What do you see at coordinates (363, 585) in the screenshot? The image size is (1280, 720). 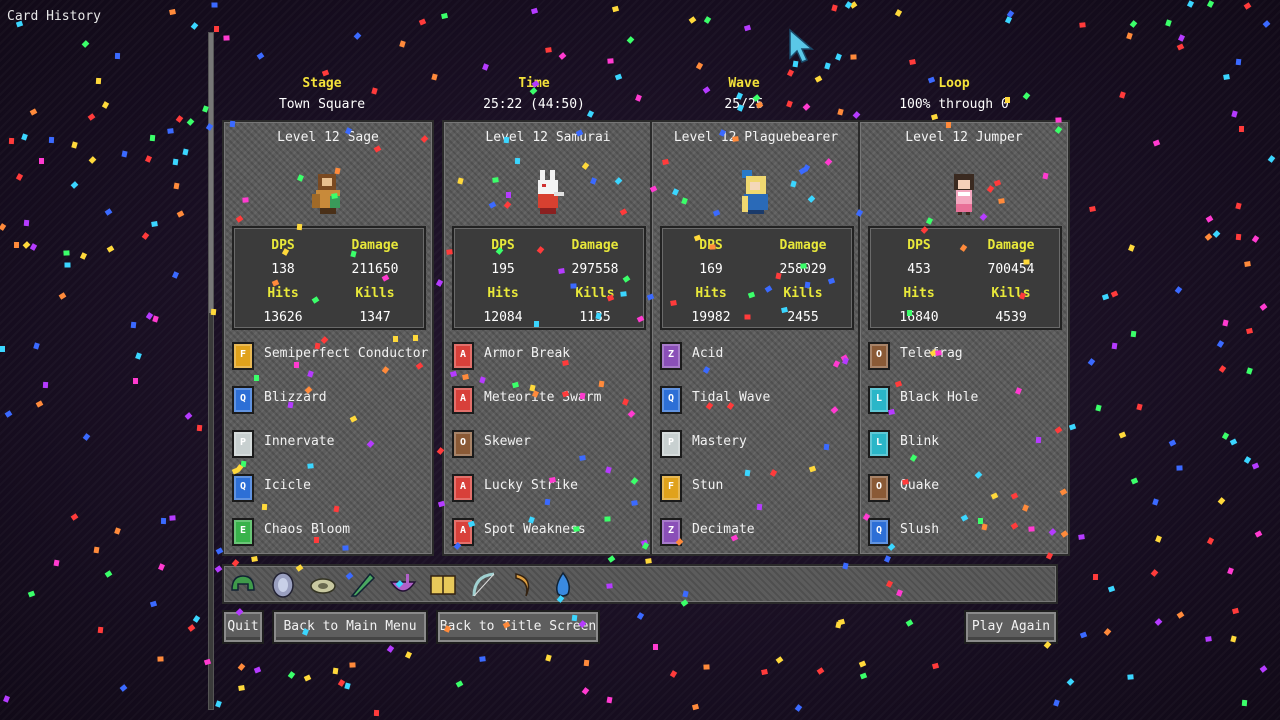 I see `green-blade-icon` at bounding box center [363, 585].